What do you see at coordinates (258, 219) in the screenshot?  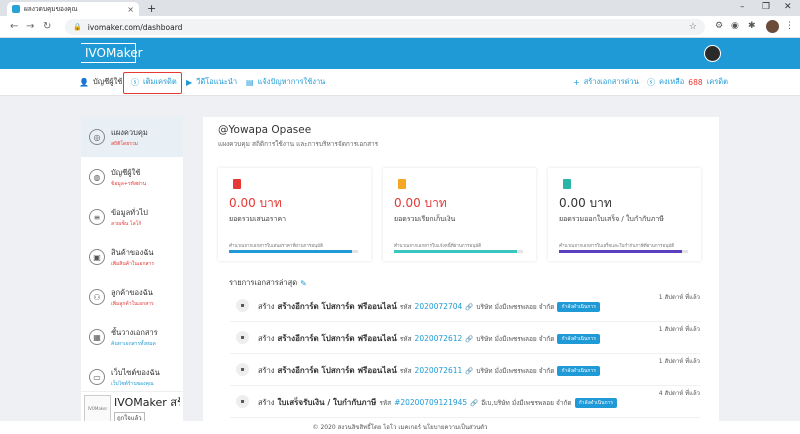 I see `stat-label: ยอดรวมเสนอราคา` at bounding box center [258, 219].